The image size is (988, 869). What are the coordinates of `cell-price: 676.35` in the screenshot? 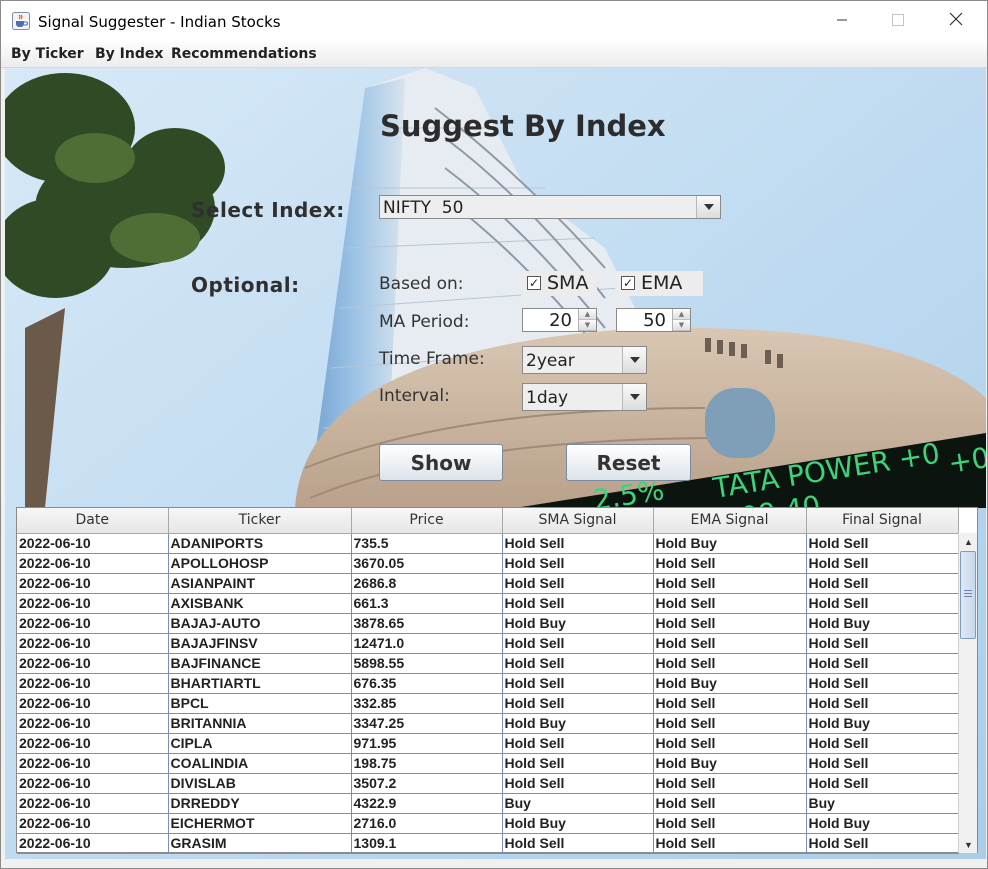 It's located at (427, 683).